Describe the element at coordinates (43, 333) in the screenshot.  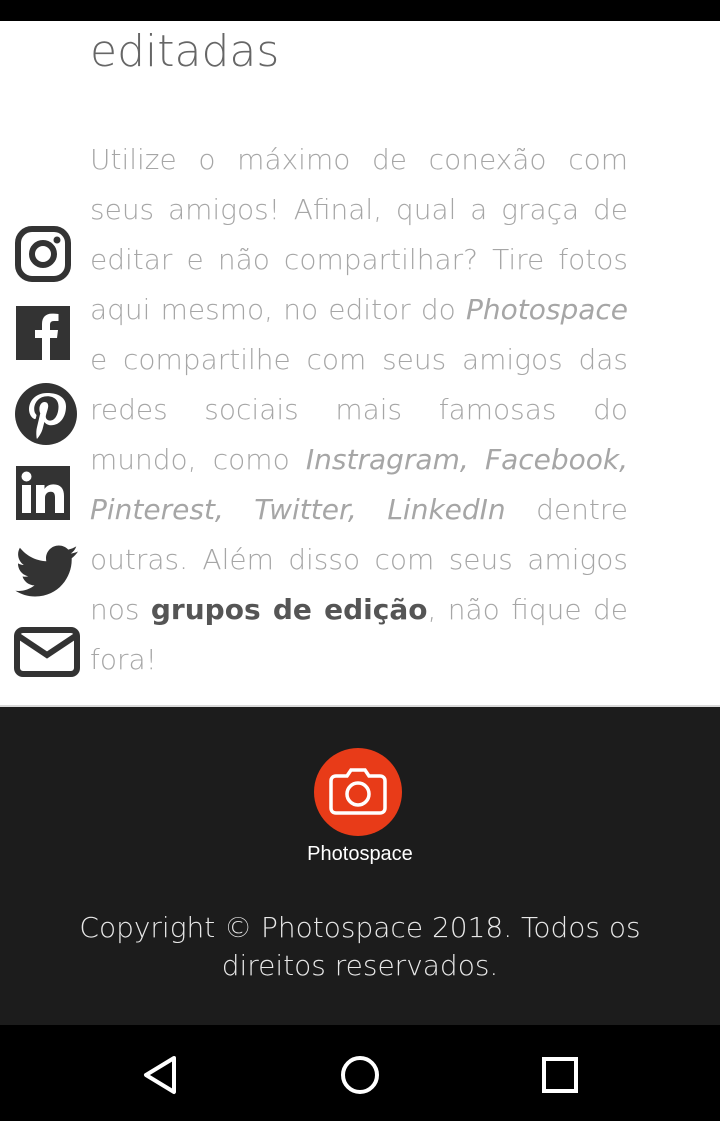
I see `facebook-icon` at that location.